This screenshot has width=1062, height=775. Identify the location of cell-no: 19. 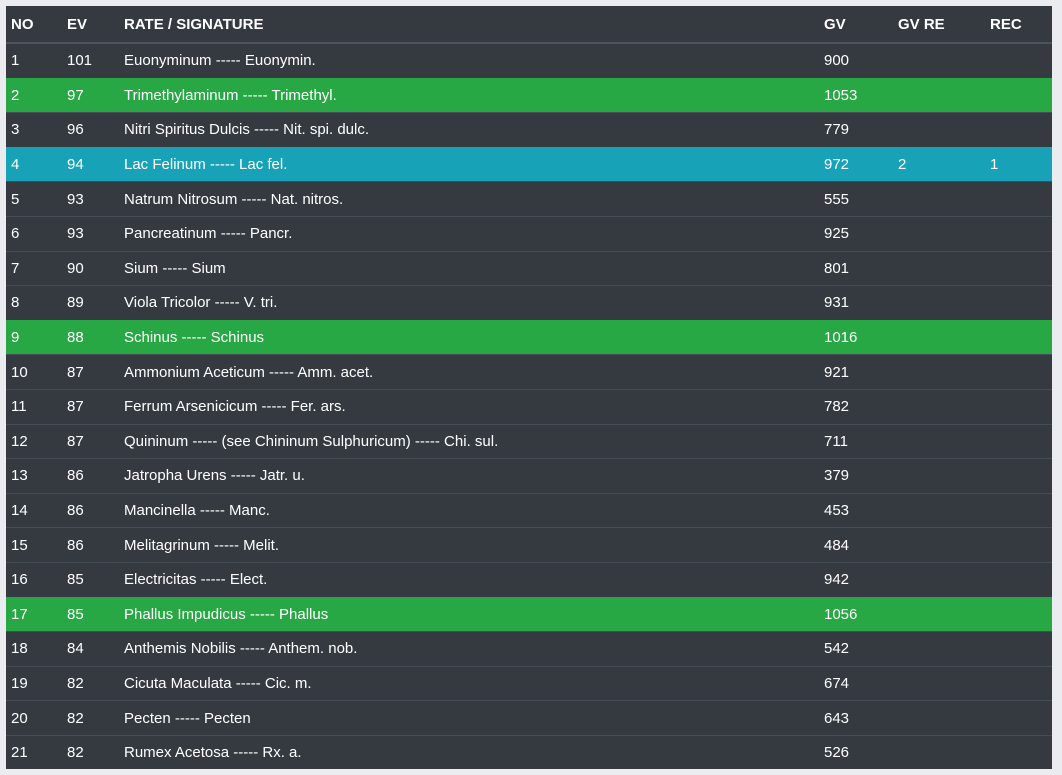
(34, 683).